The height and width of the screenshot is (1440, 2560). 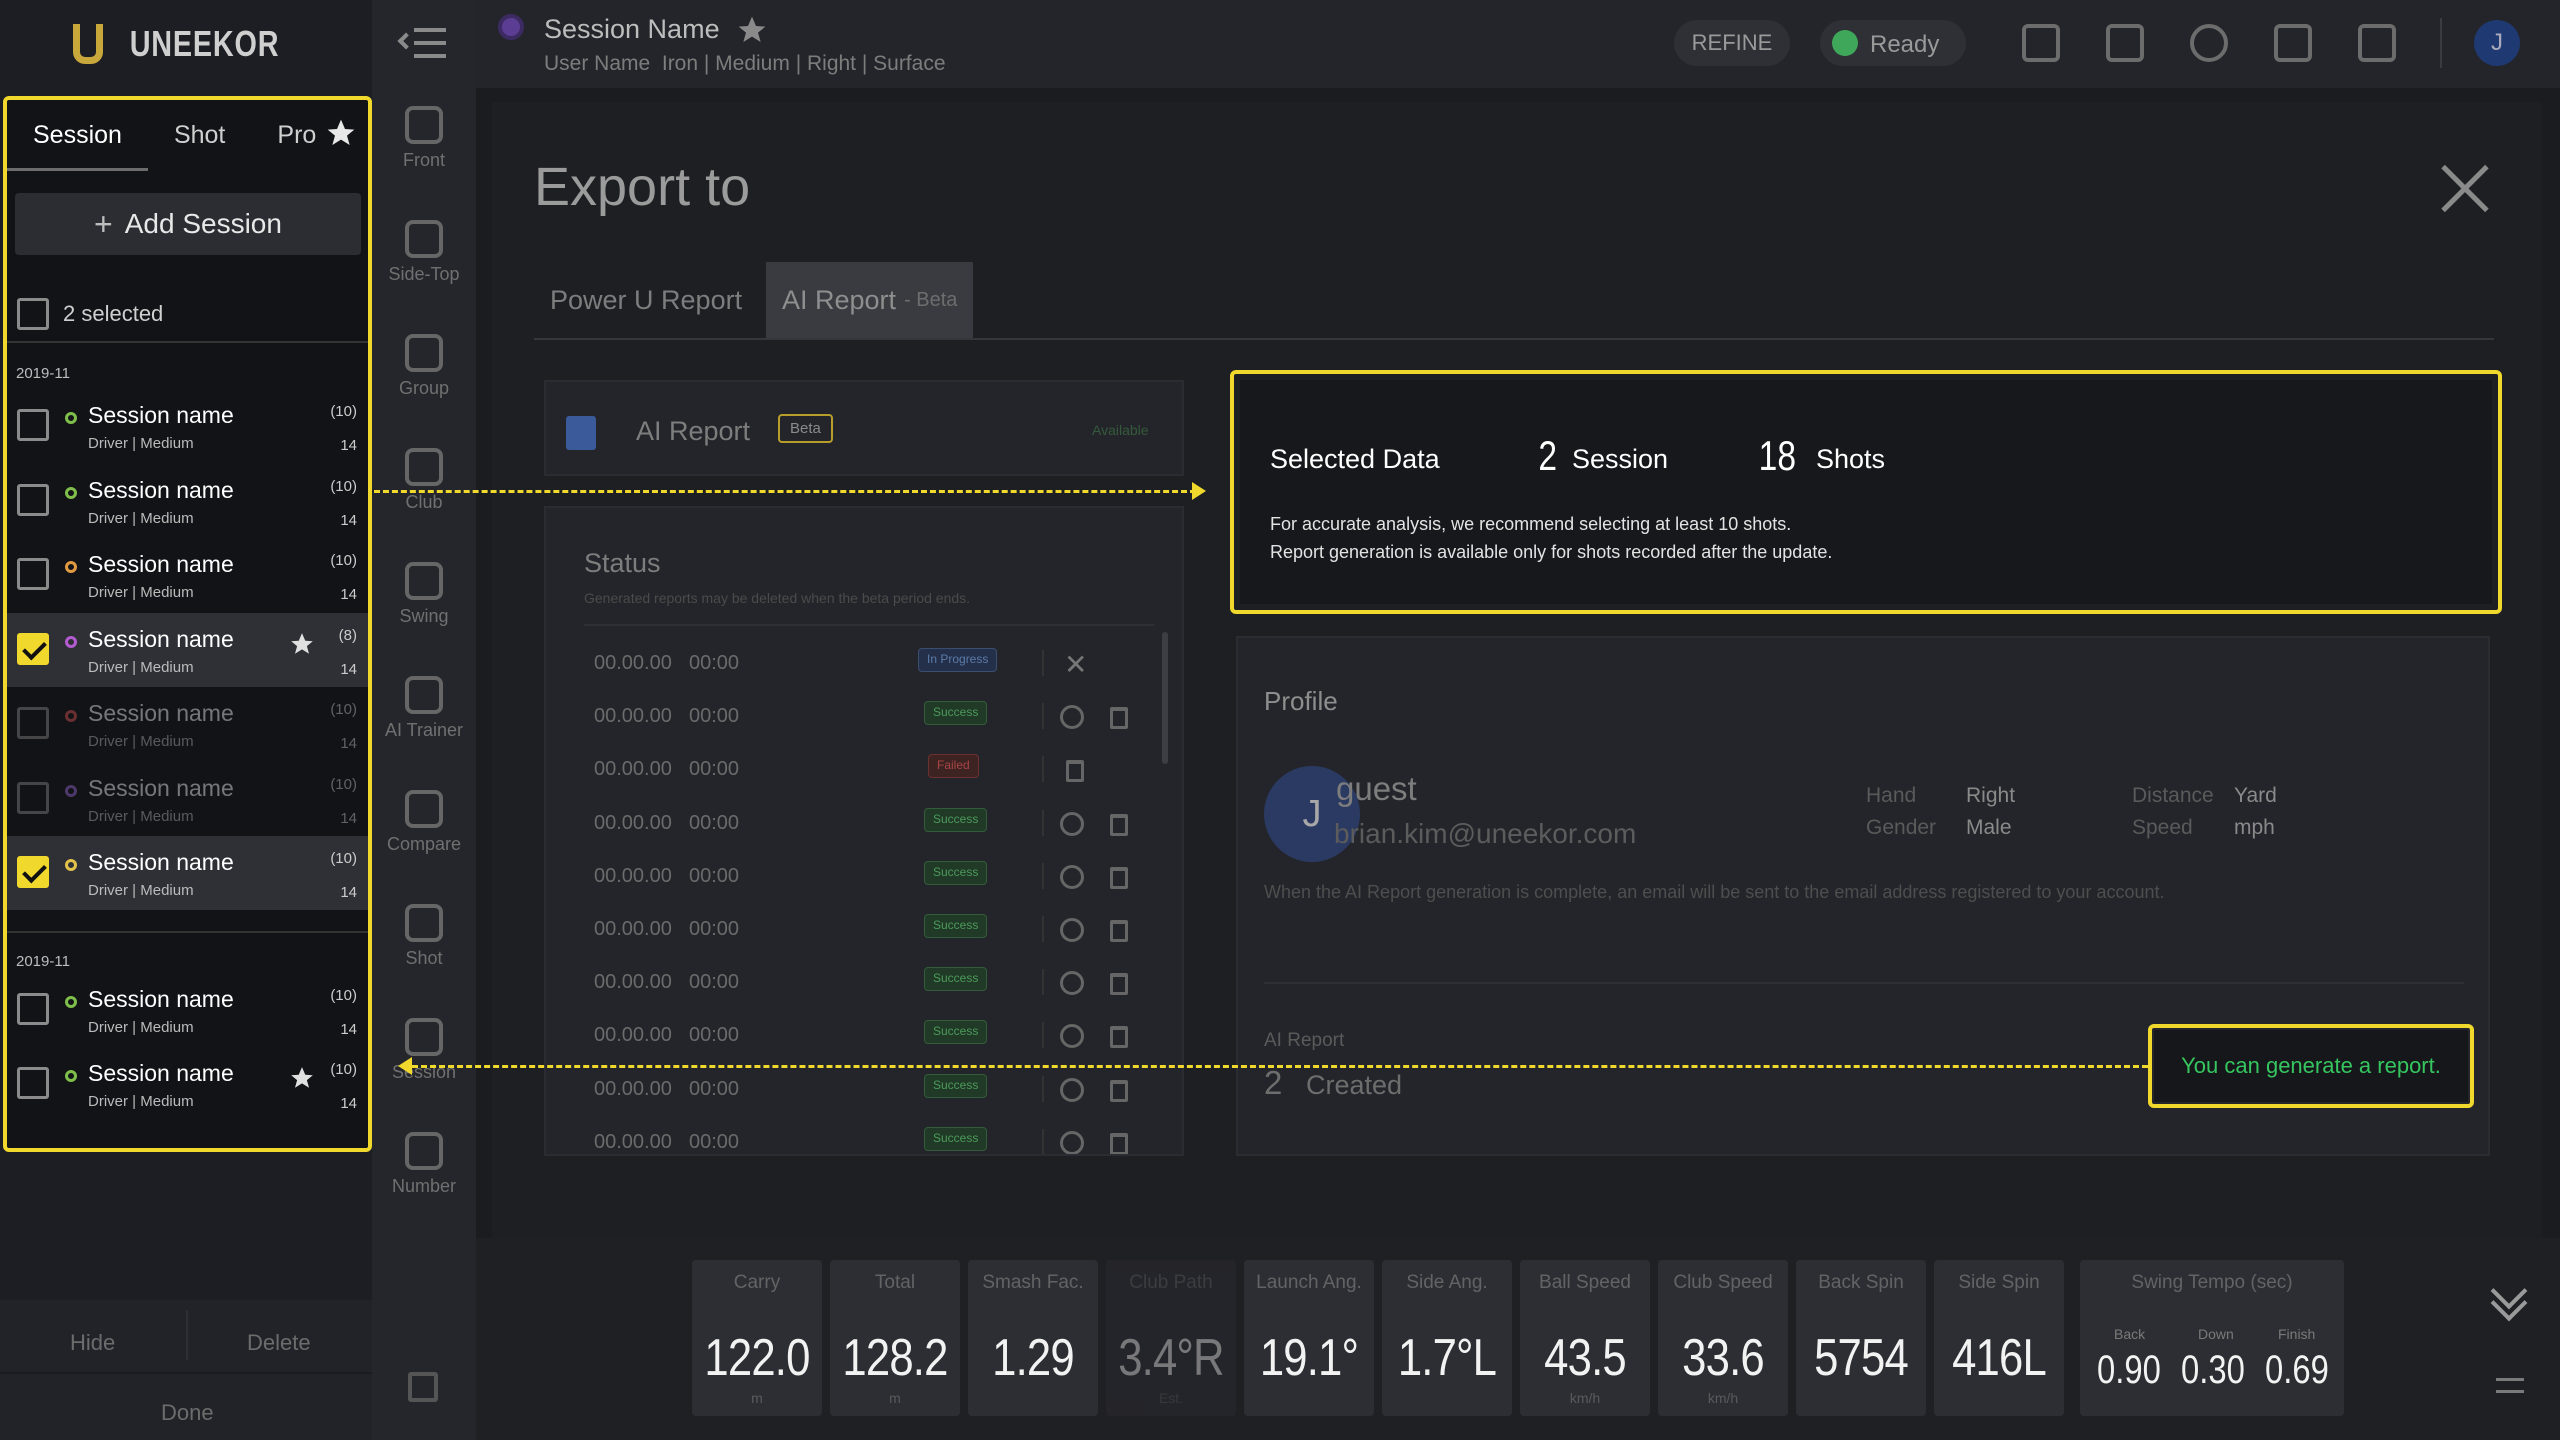 I want to click on refine-button: REFINE, so click(x=1732, y=43).